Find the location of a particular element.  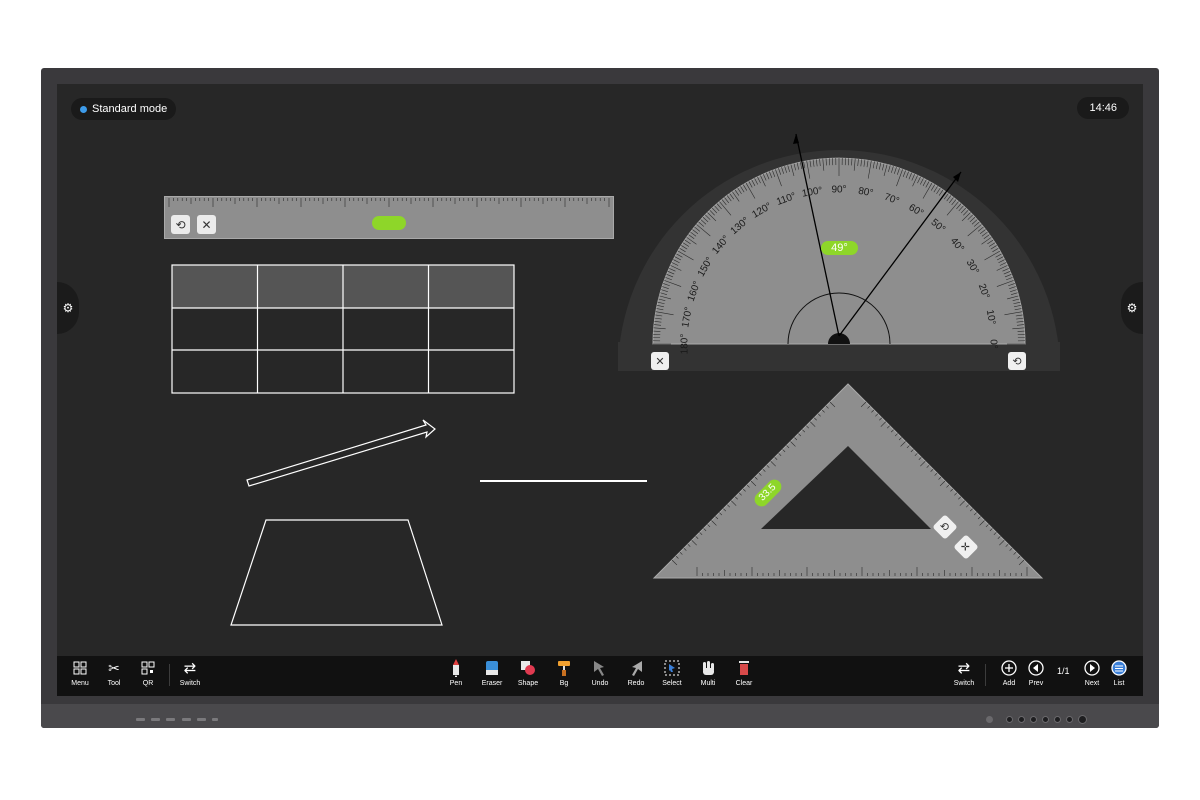

eraser-button: Eraser is located at coordinates (492, 676).